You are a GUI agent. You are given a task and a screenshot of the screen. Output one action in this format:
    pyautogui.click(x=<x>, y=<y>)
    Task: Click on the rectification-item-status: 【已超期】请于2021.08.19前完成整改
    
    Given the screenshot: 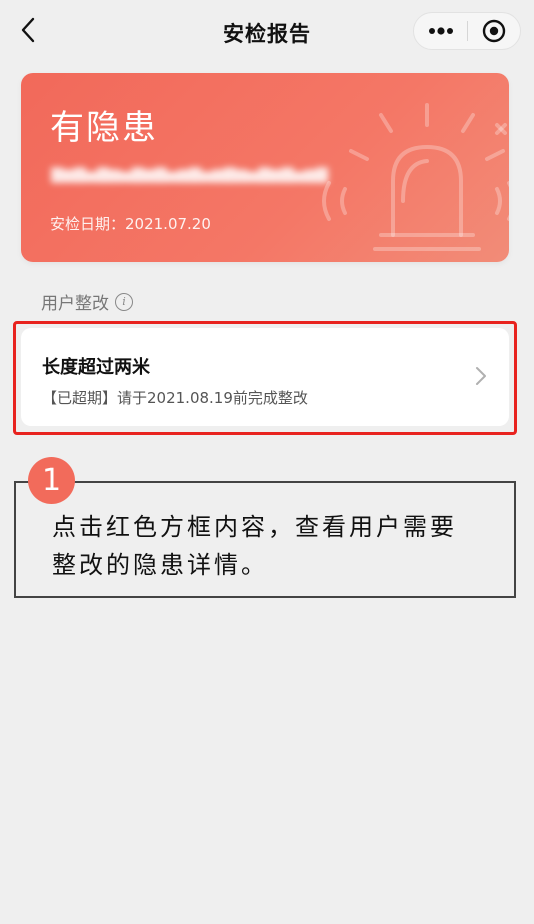 What is the action you would take?
    pyautogui.click(x=175, y=398)
    